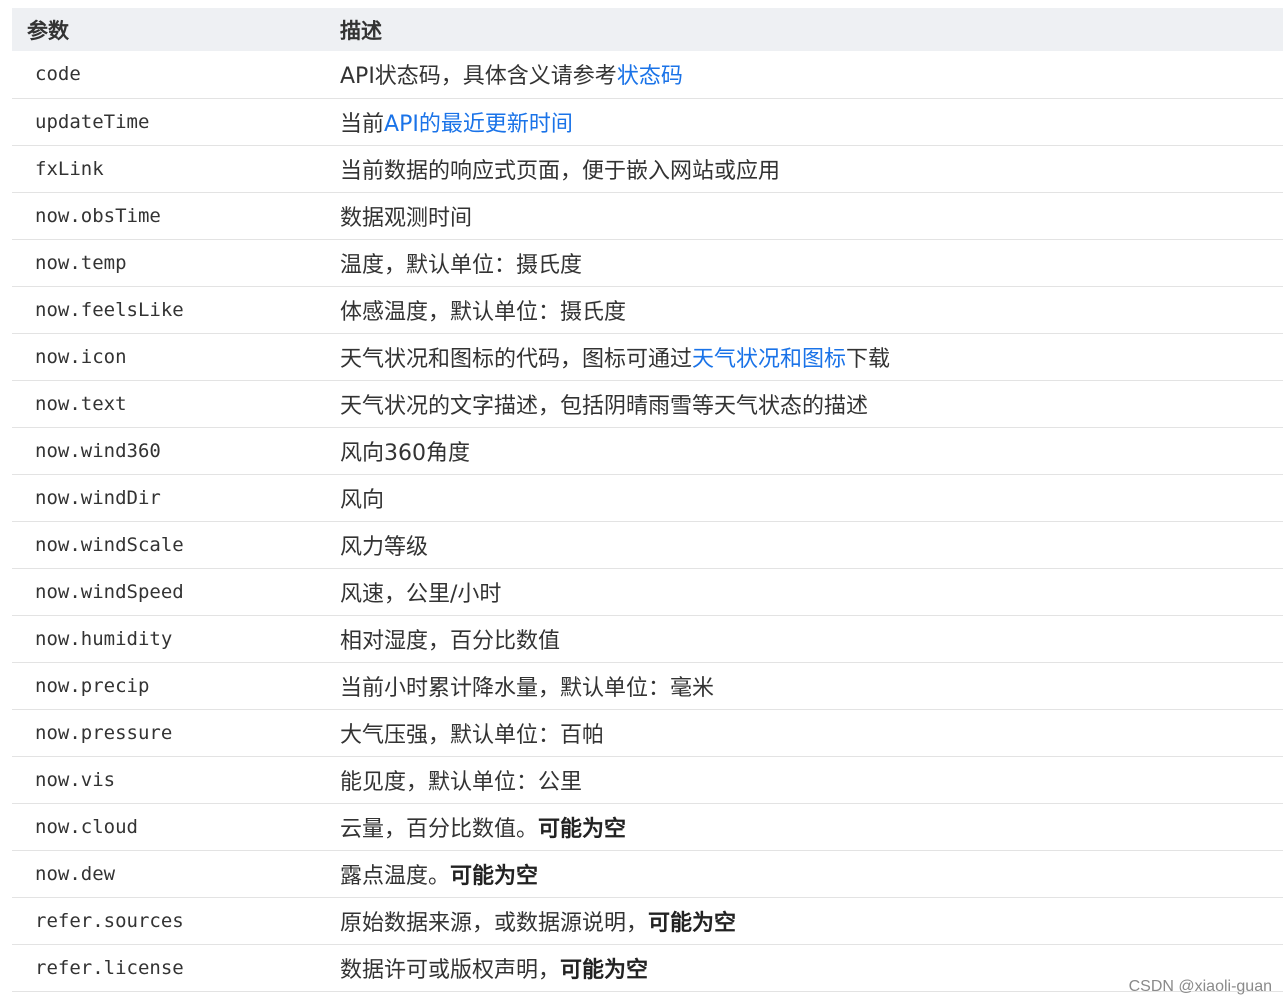 The height and width of the screenshot is (1005, 1286). What do you see at coordinates (800, 685) in the screenshot?
I see `description-cell: 当前小时累计降水量，默认单位：毫米` at bounding box center [800, 685].